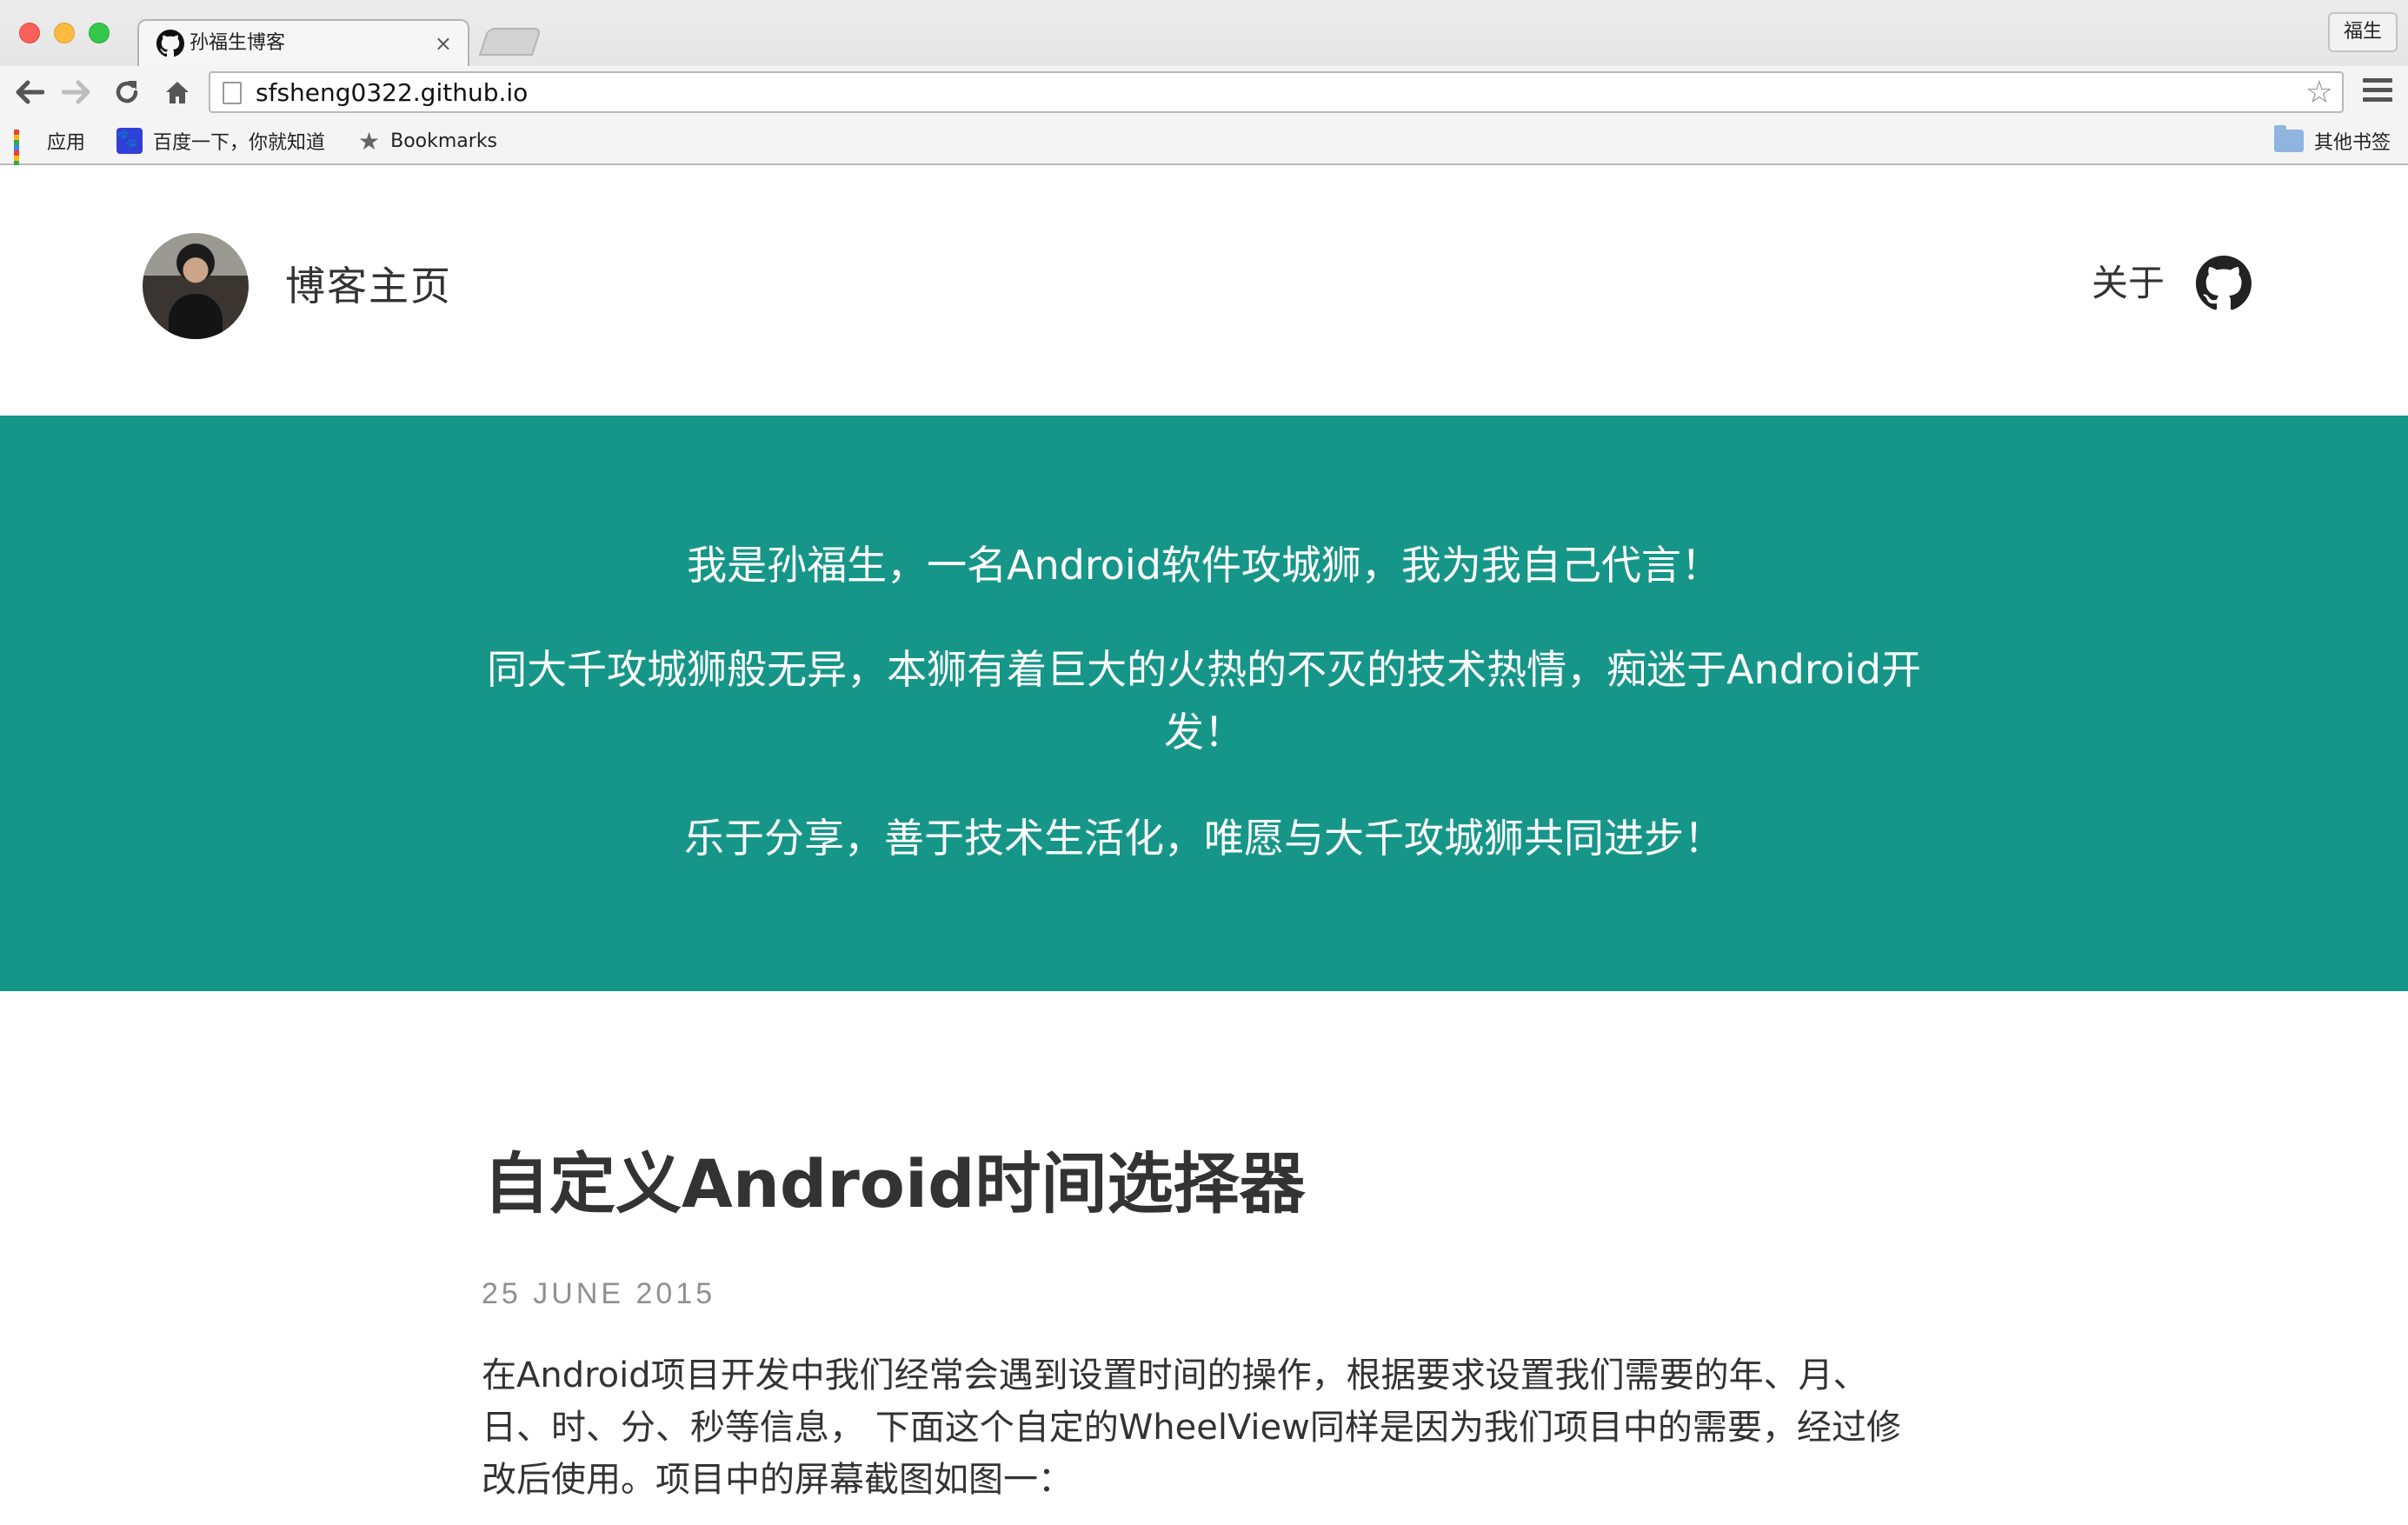 This screenshot has width=2408, height=1525. Describe the element at coordinates (1204, 838) in the screenshot. I see `hero-motto: 乐于分享，善于技术生活化，唯愿与大千攻城狮共同进步！` at that location.